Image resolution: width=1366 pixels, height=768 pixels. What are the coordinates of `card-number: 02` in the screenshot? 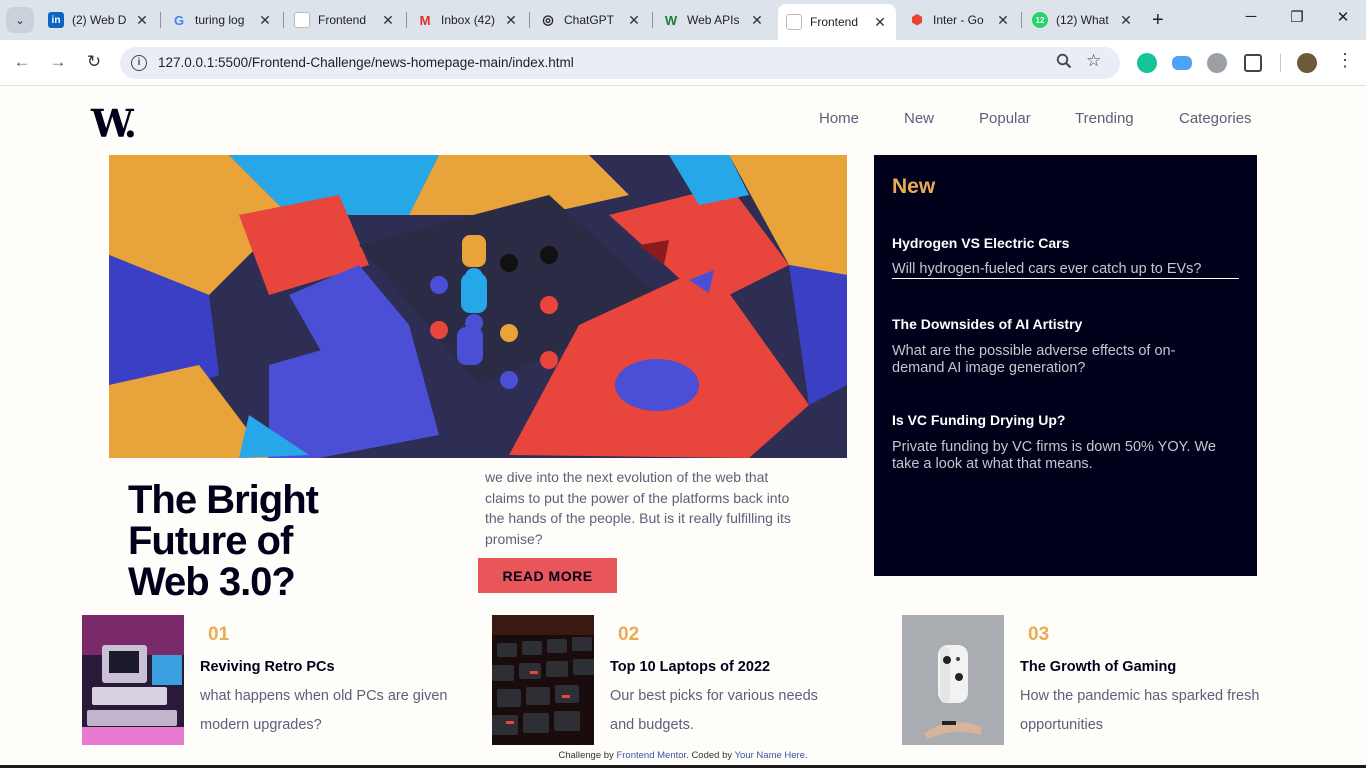 It's located at (629, 634).